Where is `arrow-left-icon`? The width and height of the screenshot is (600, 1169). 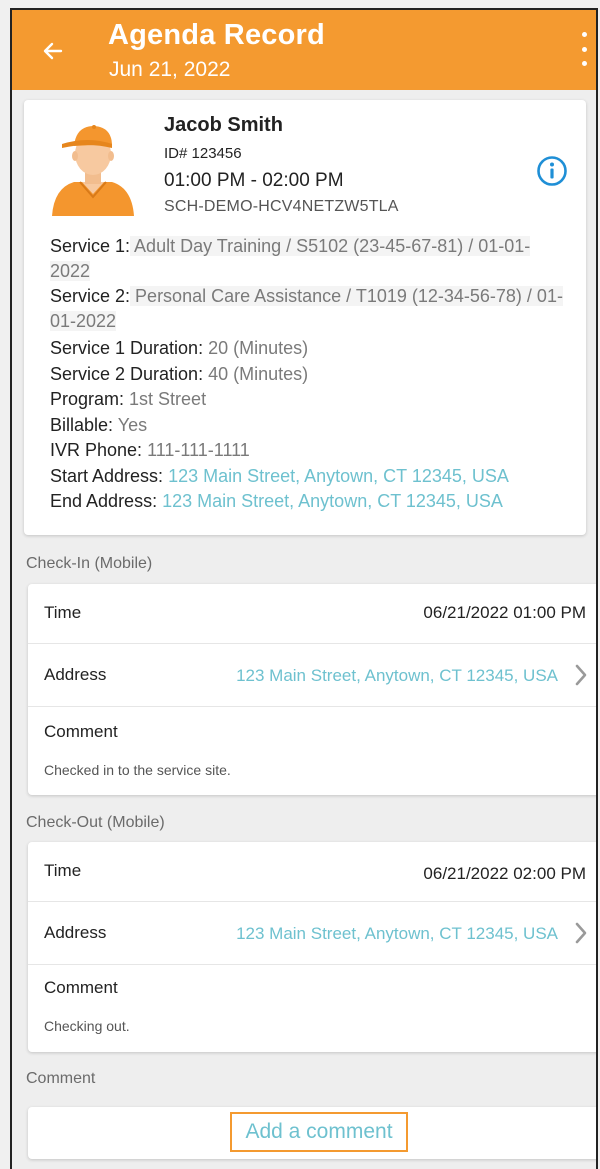
arrow-left-icon is located at coordinates (53, 51).